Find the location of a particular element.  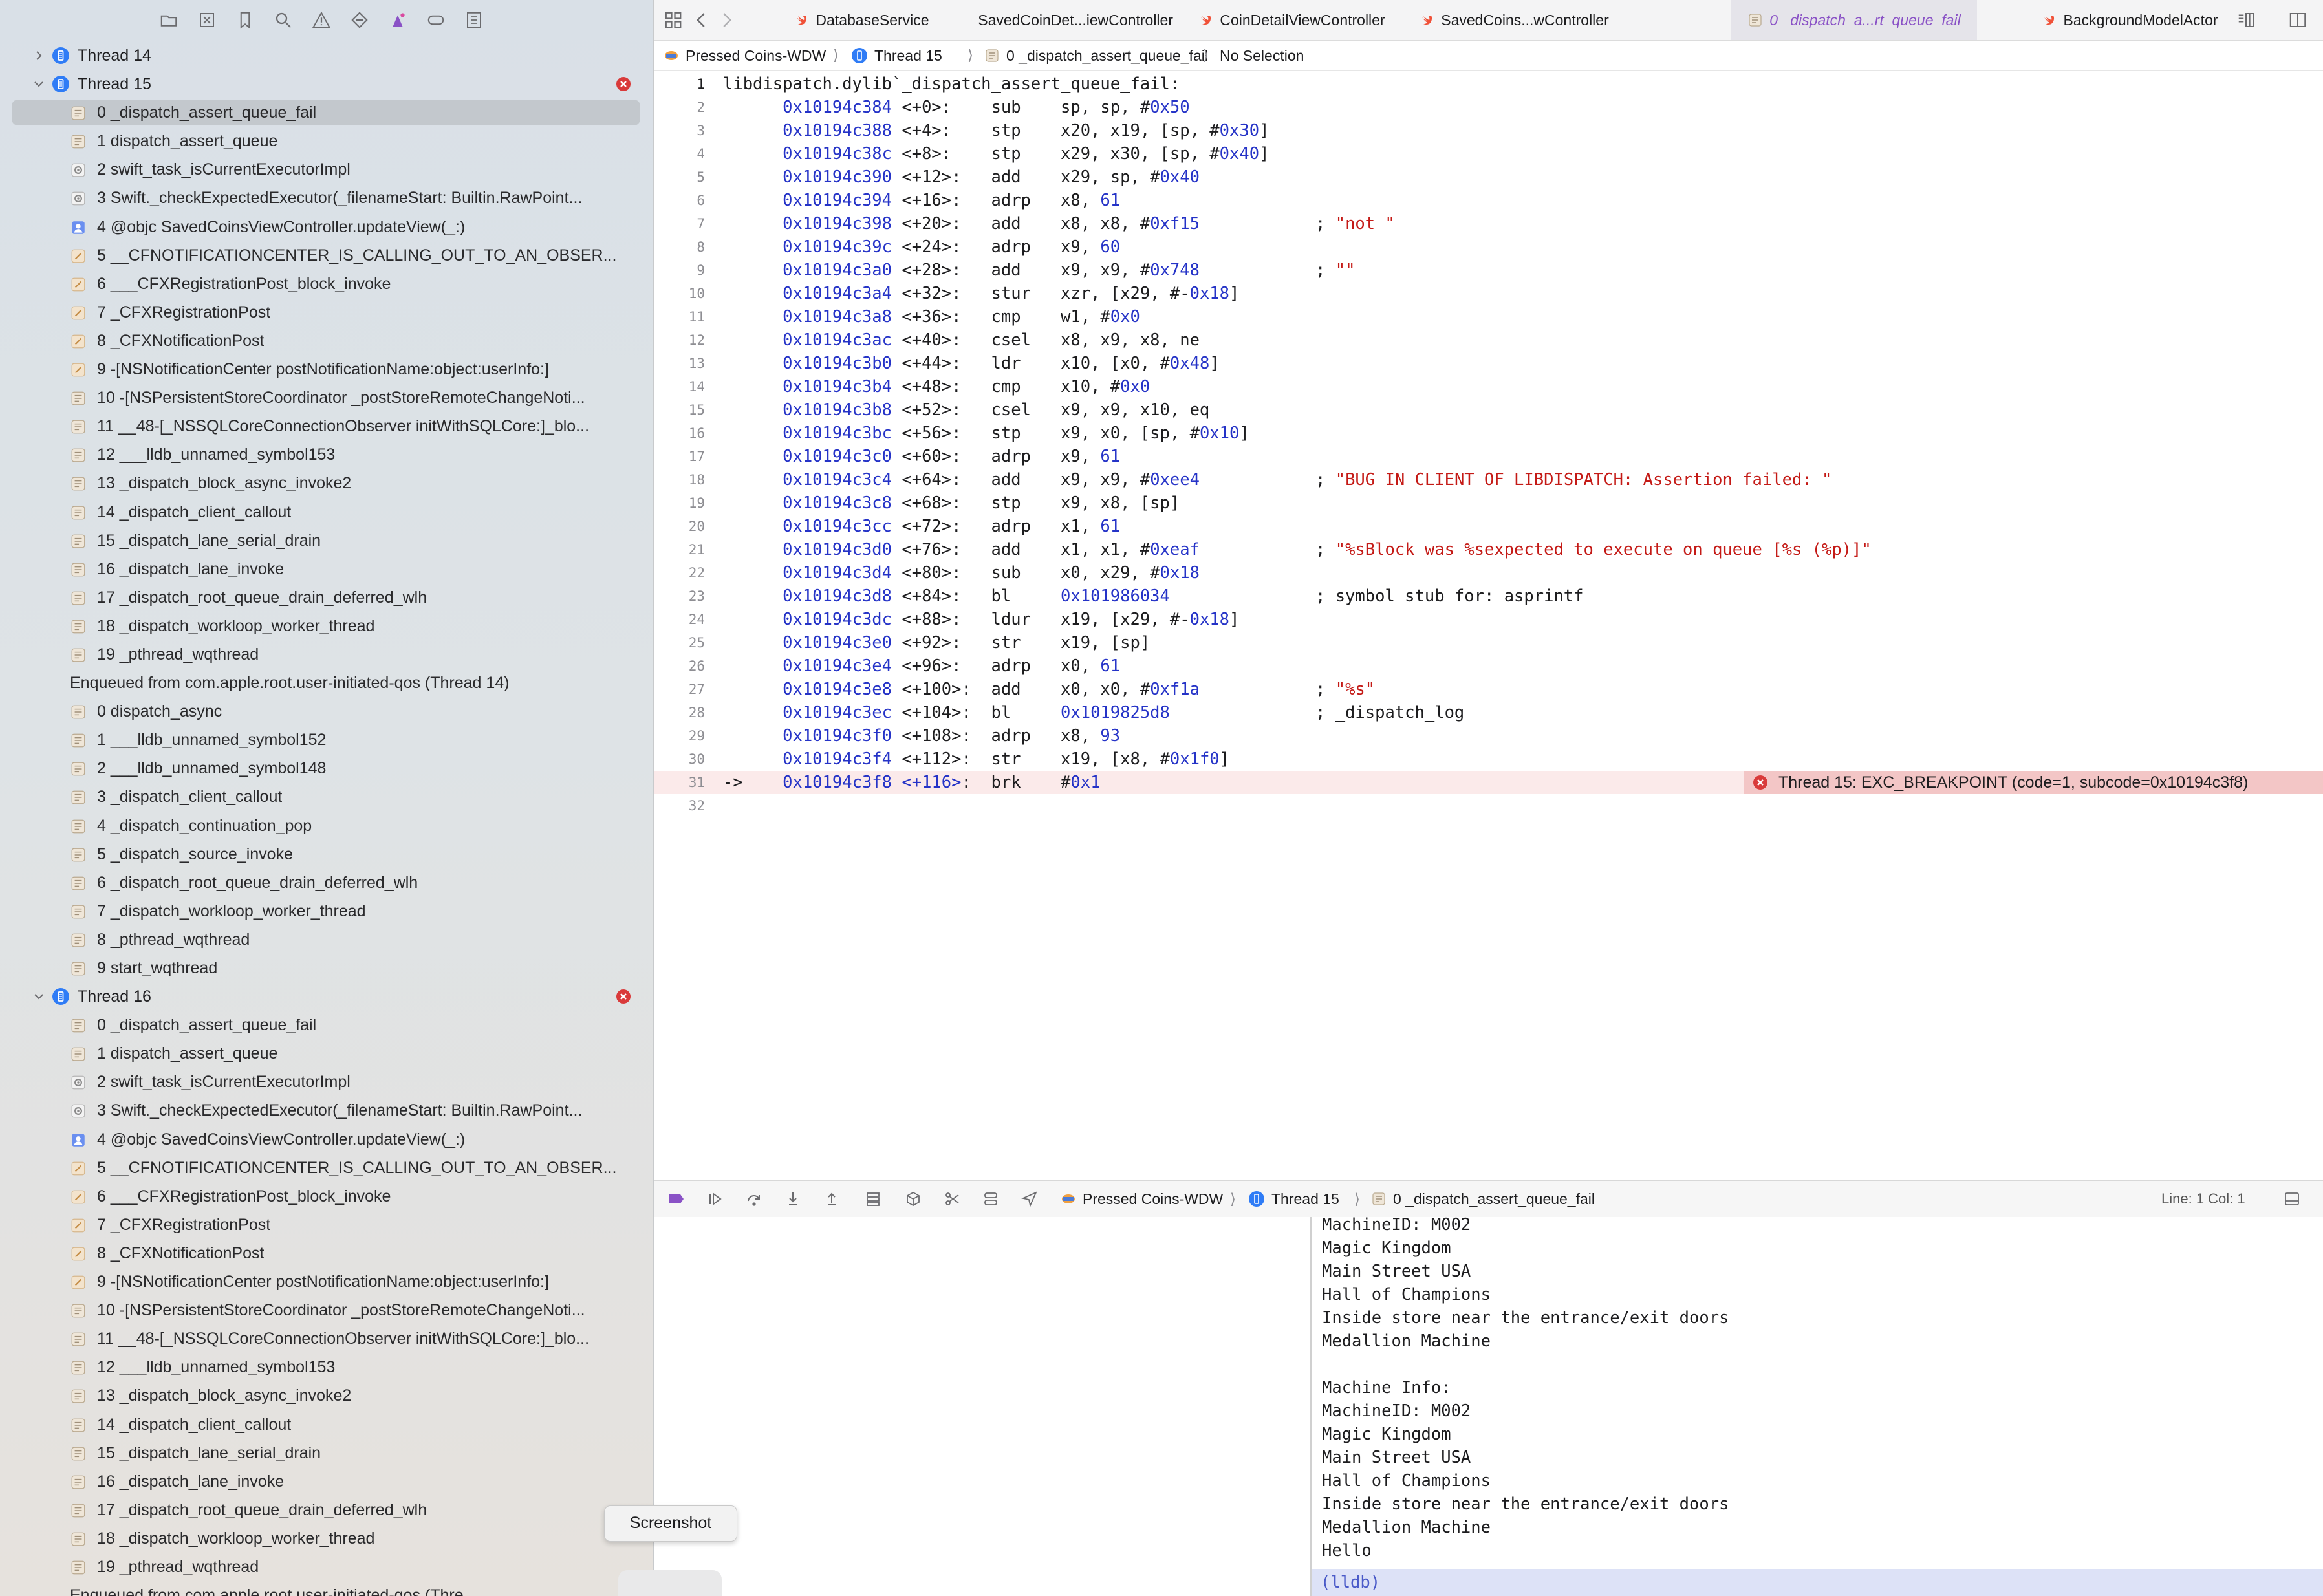

tab-4: SavedCoins...wController is located at coordinates (1514, 20).